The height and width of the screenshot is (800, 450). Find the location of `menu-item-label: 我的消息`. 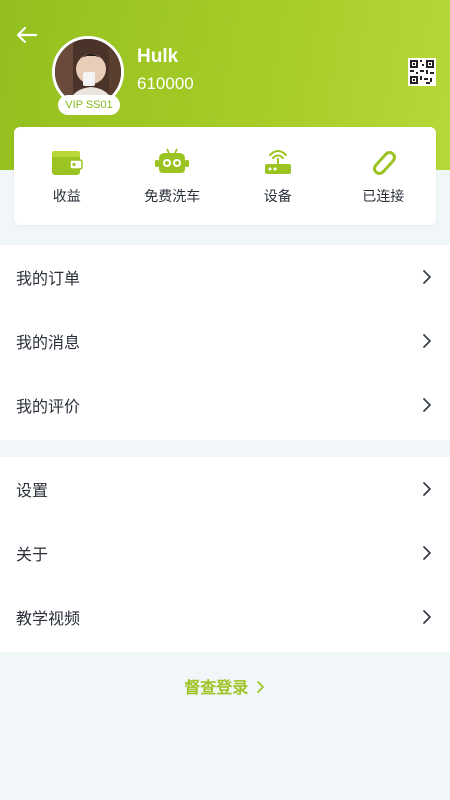

menu-item-label: 我的消息 is located at coordinates (48, 342).